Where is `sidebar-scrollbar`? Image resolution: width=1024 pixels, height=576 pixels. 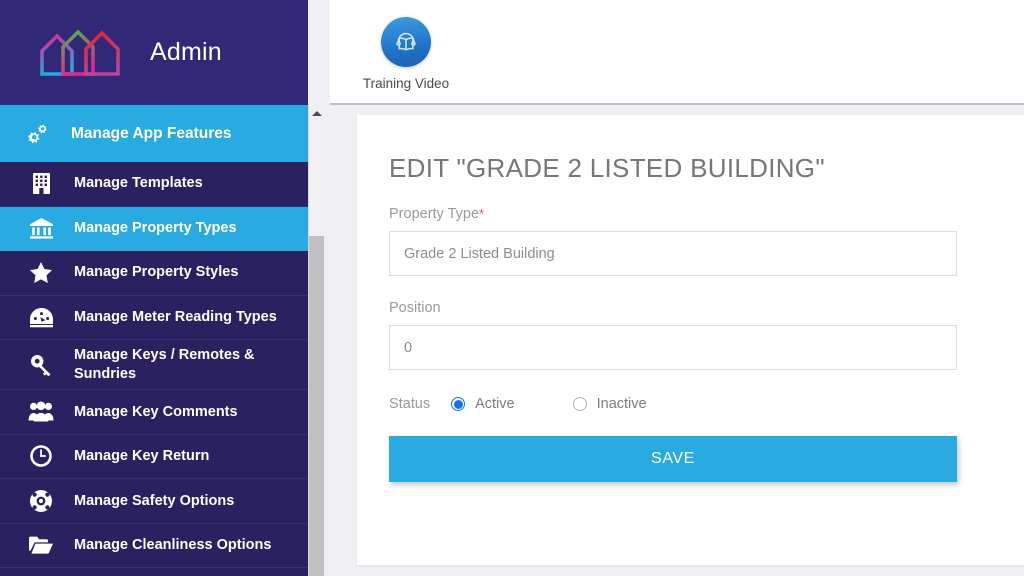 sidebar-scrollbar is located at coordinates (316, 340).